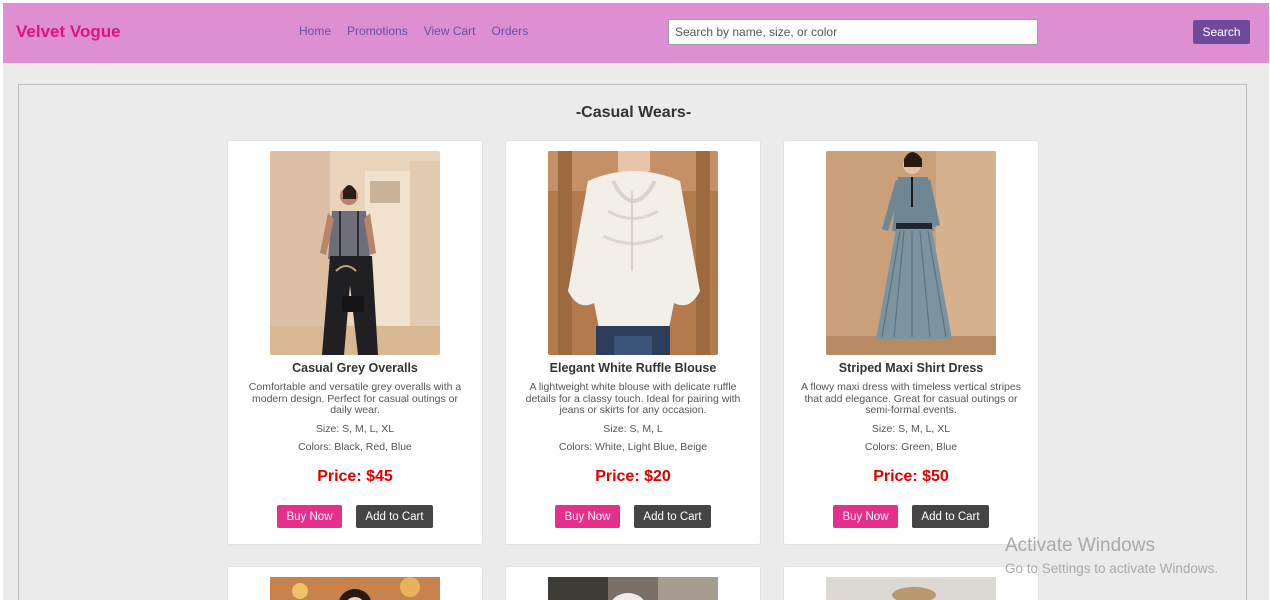 Image resolution: width=1270 pixels, height=600 pixels. What do you see at coordinates (450, 31) in the screenshot?
I see `nav-view-cart-link: View Cart` at bounding box center [450, 31].